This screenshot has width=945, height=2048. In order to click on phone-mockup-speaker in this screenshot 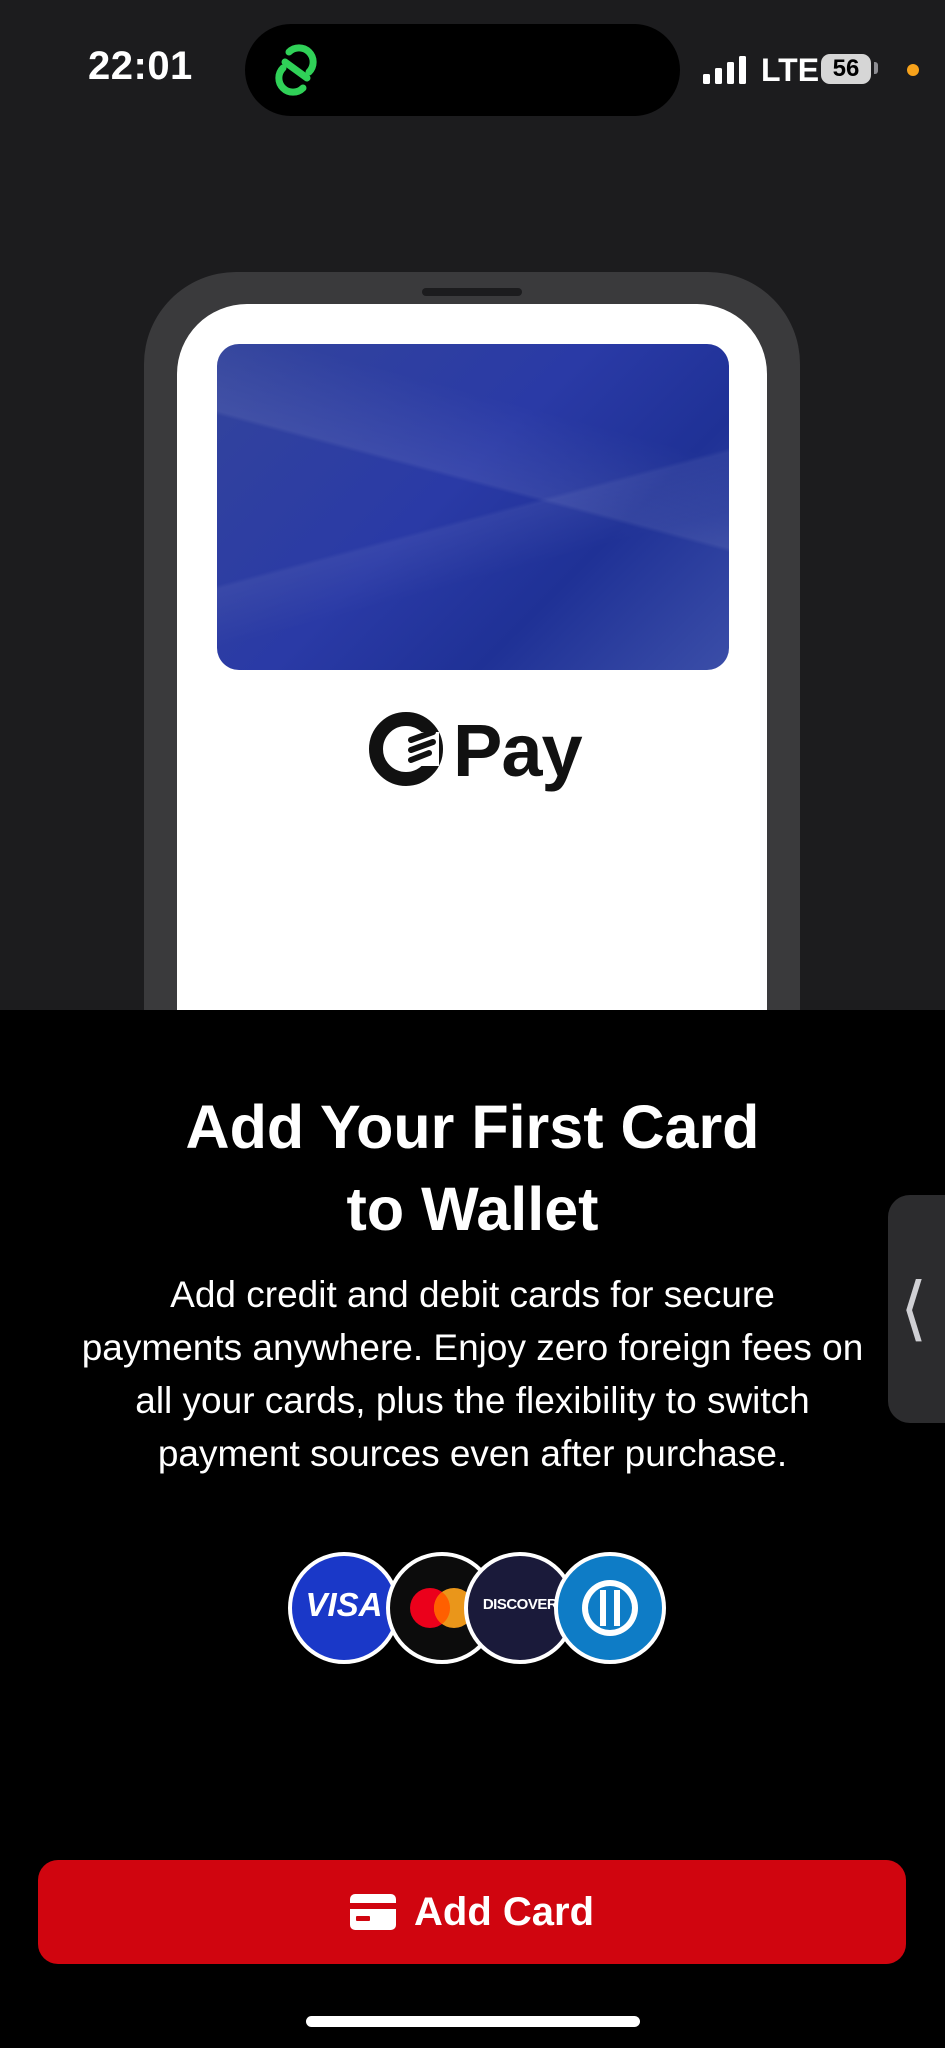, I will do `click(472, 292)`.